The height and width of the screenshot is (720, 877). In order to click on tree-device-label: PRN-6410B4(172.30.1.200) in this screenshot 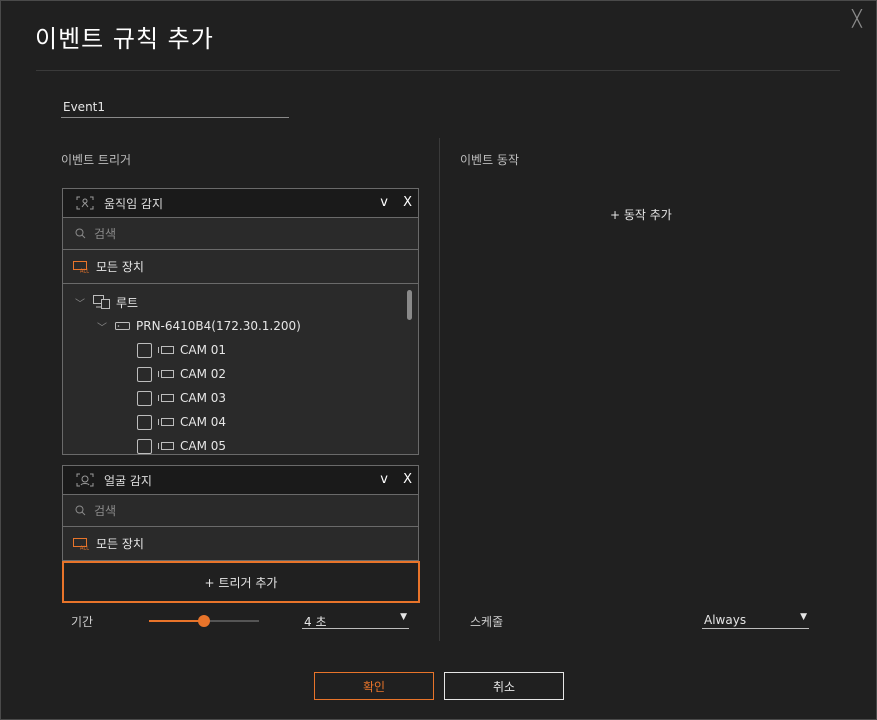, I will do `click(218, 326)`.